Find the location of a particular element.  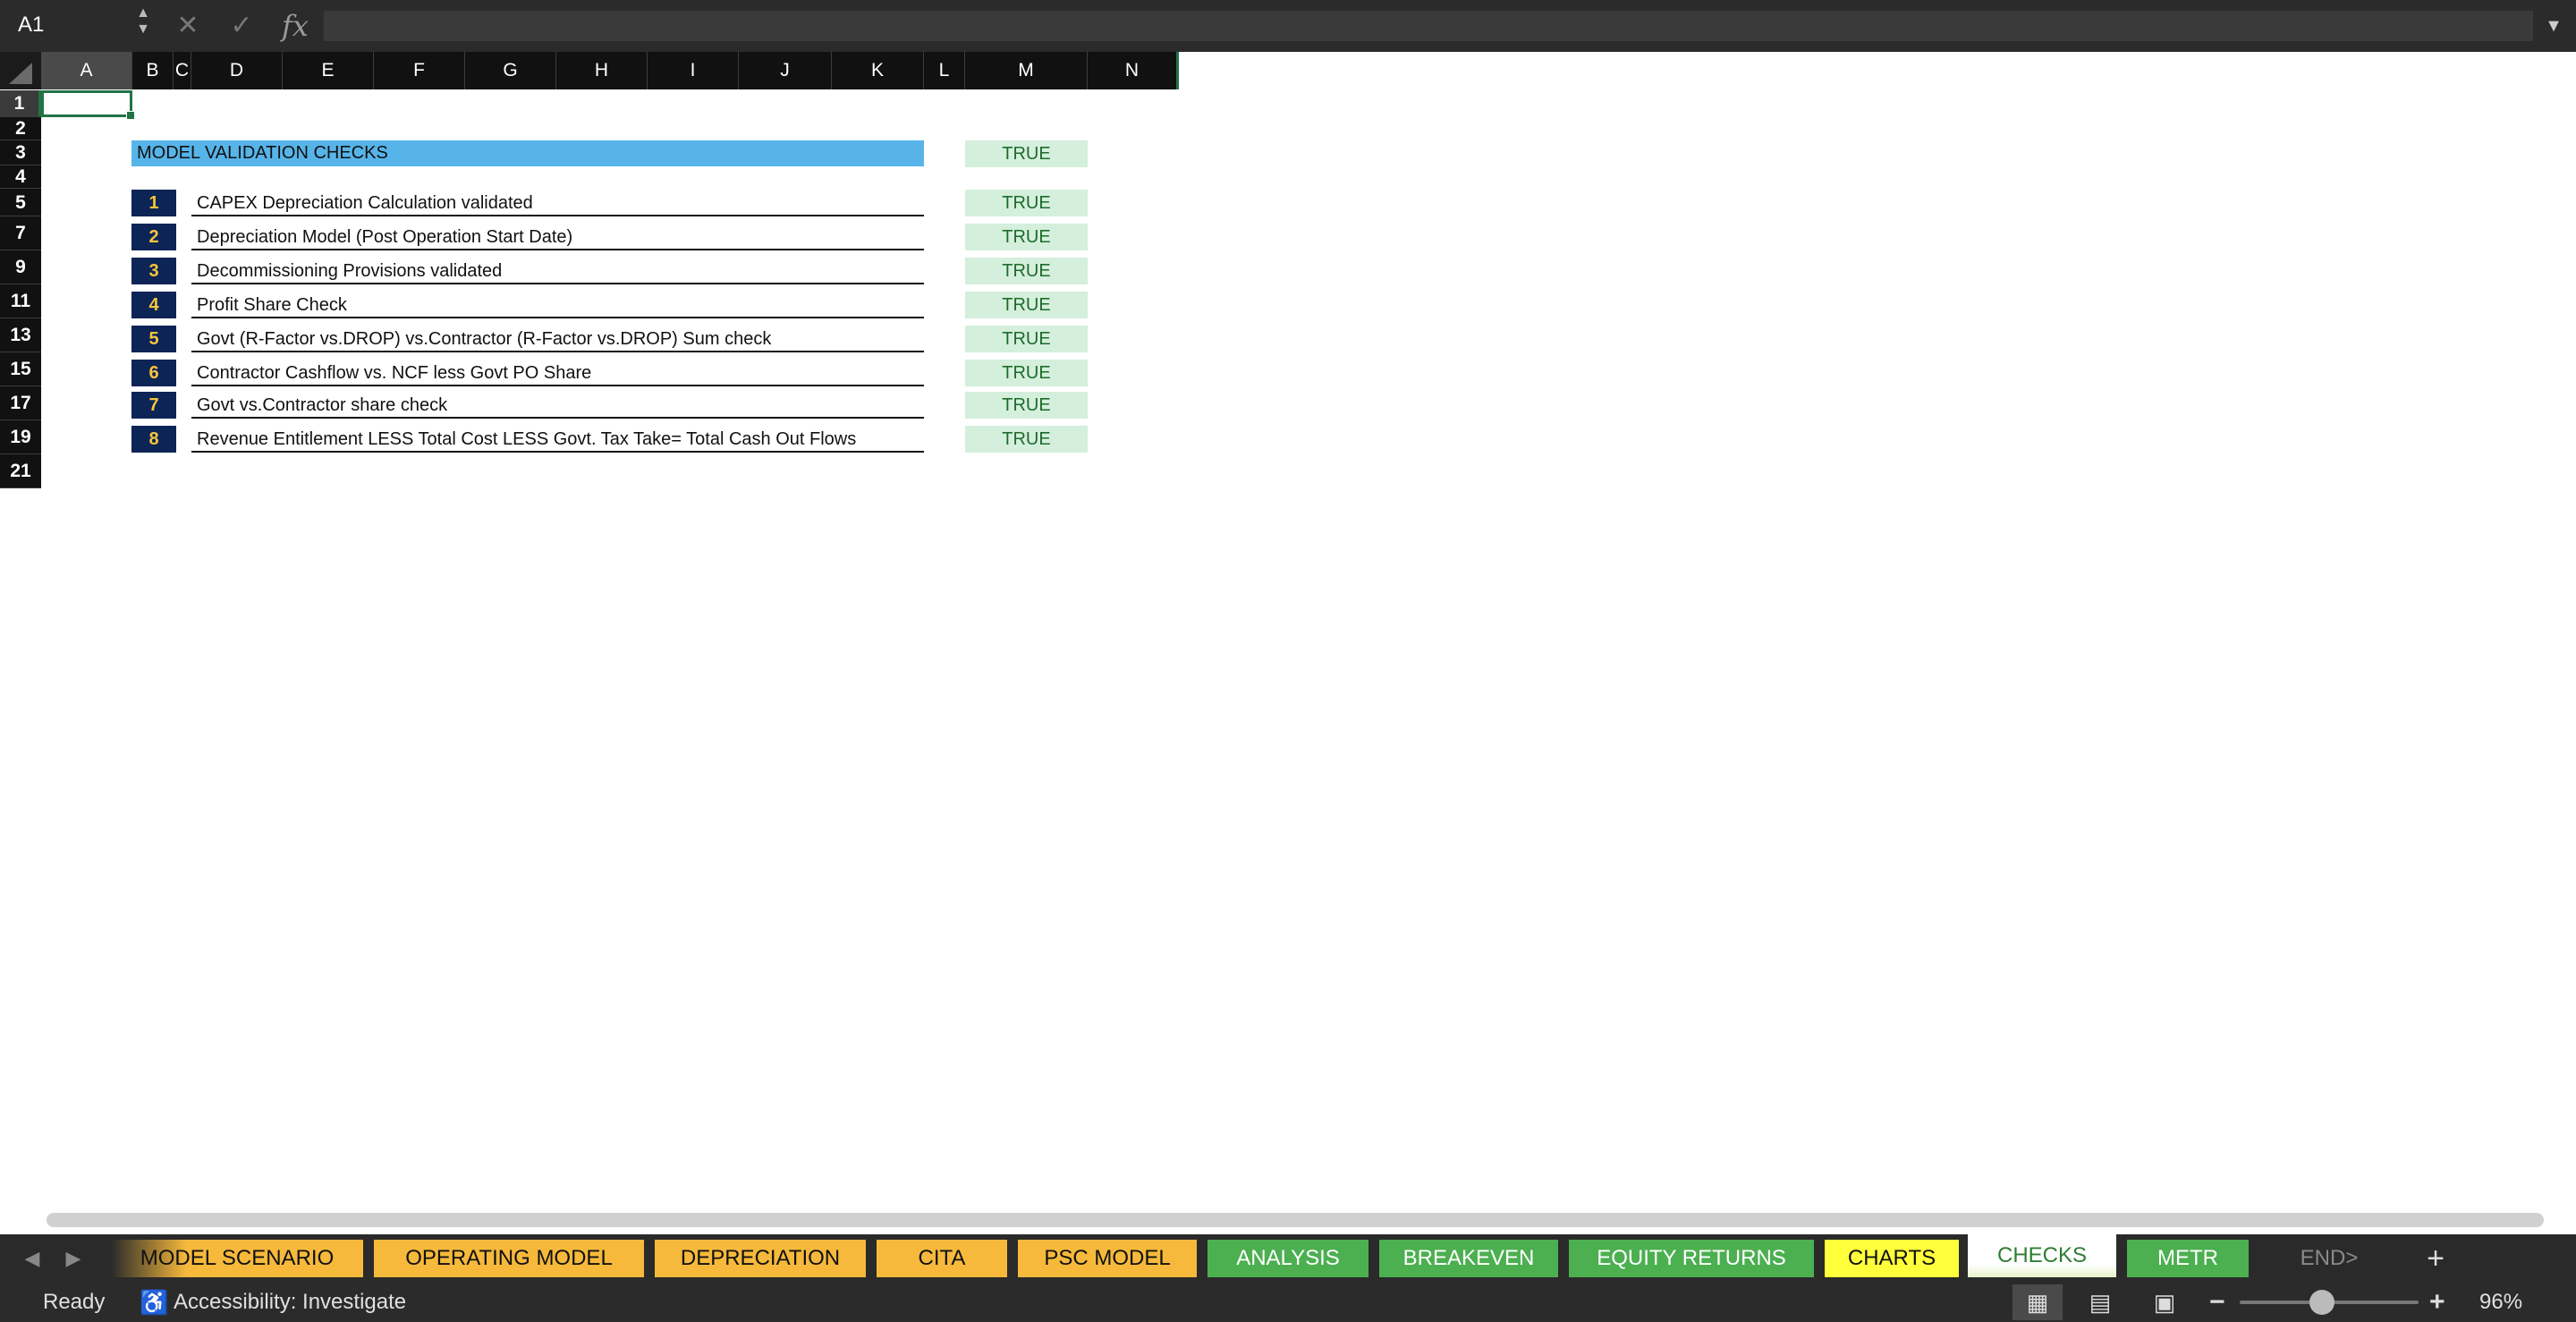

column-header-n: N is located at coordinates (1133, 71).